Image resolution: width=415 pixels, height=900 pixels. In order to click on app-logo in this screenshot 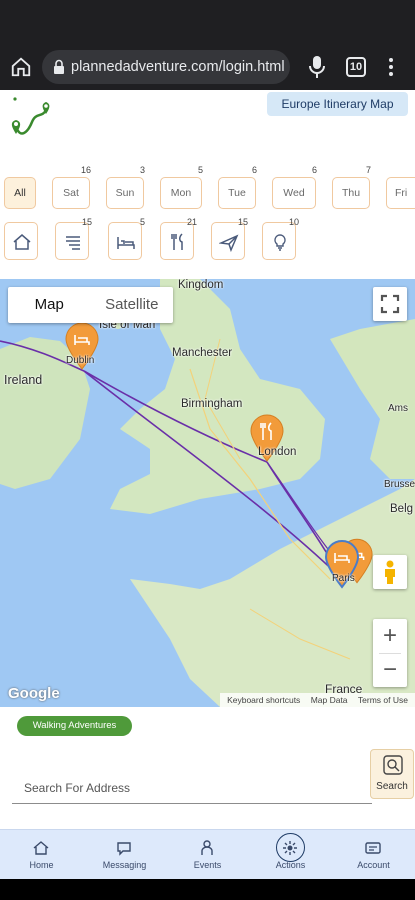, I will do `click(30, 116)`.